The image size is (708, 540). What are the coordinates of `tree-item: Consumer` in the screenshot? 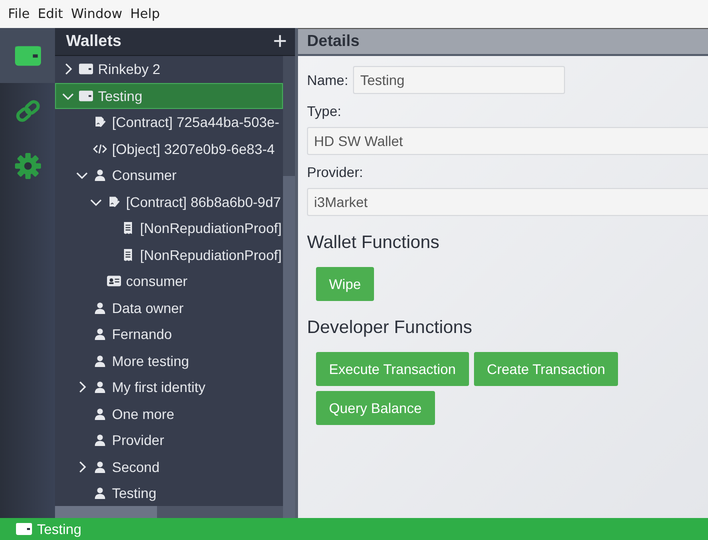 It's located at (169, 175).